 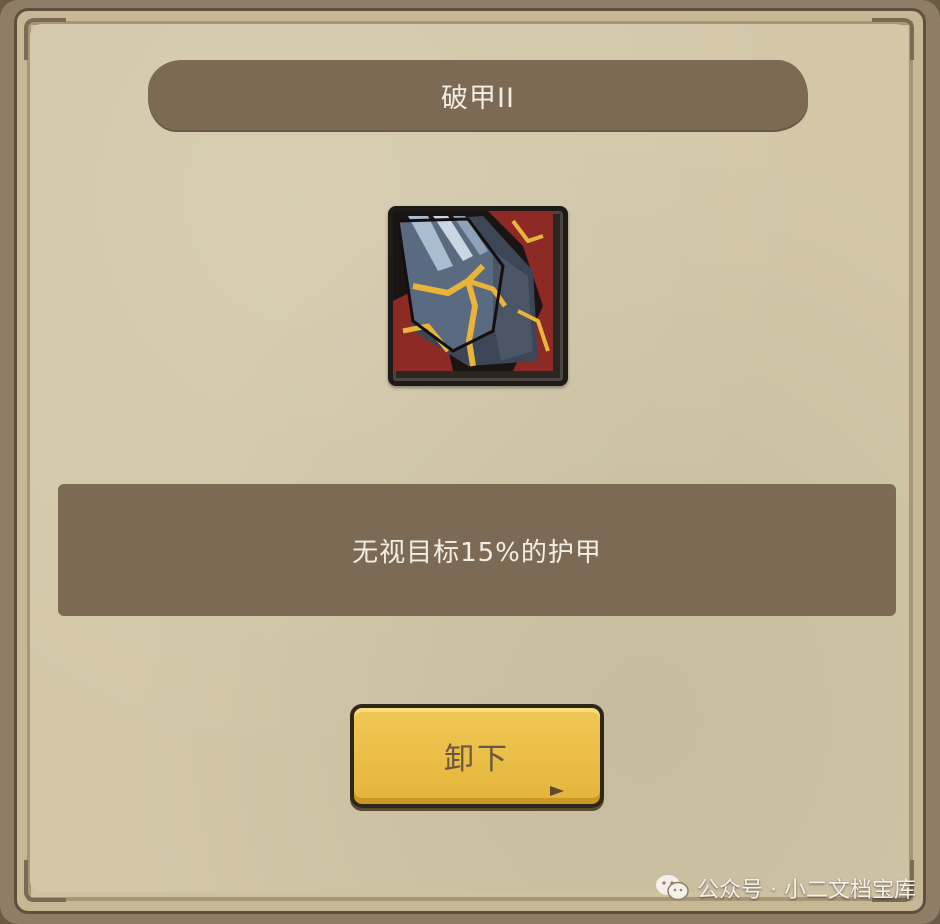 I want to click on description-box: 无视目标15%的护甲, so click(x=477, y=550).